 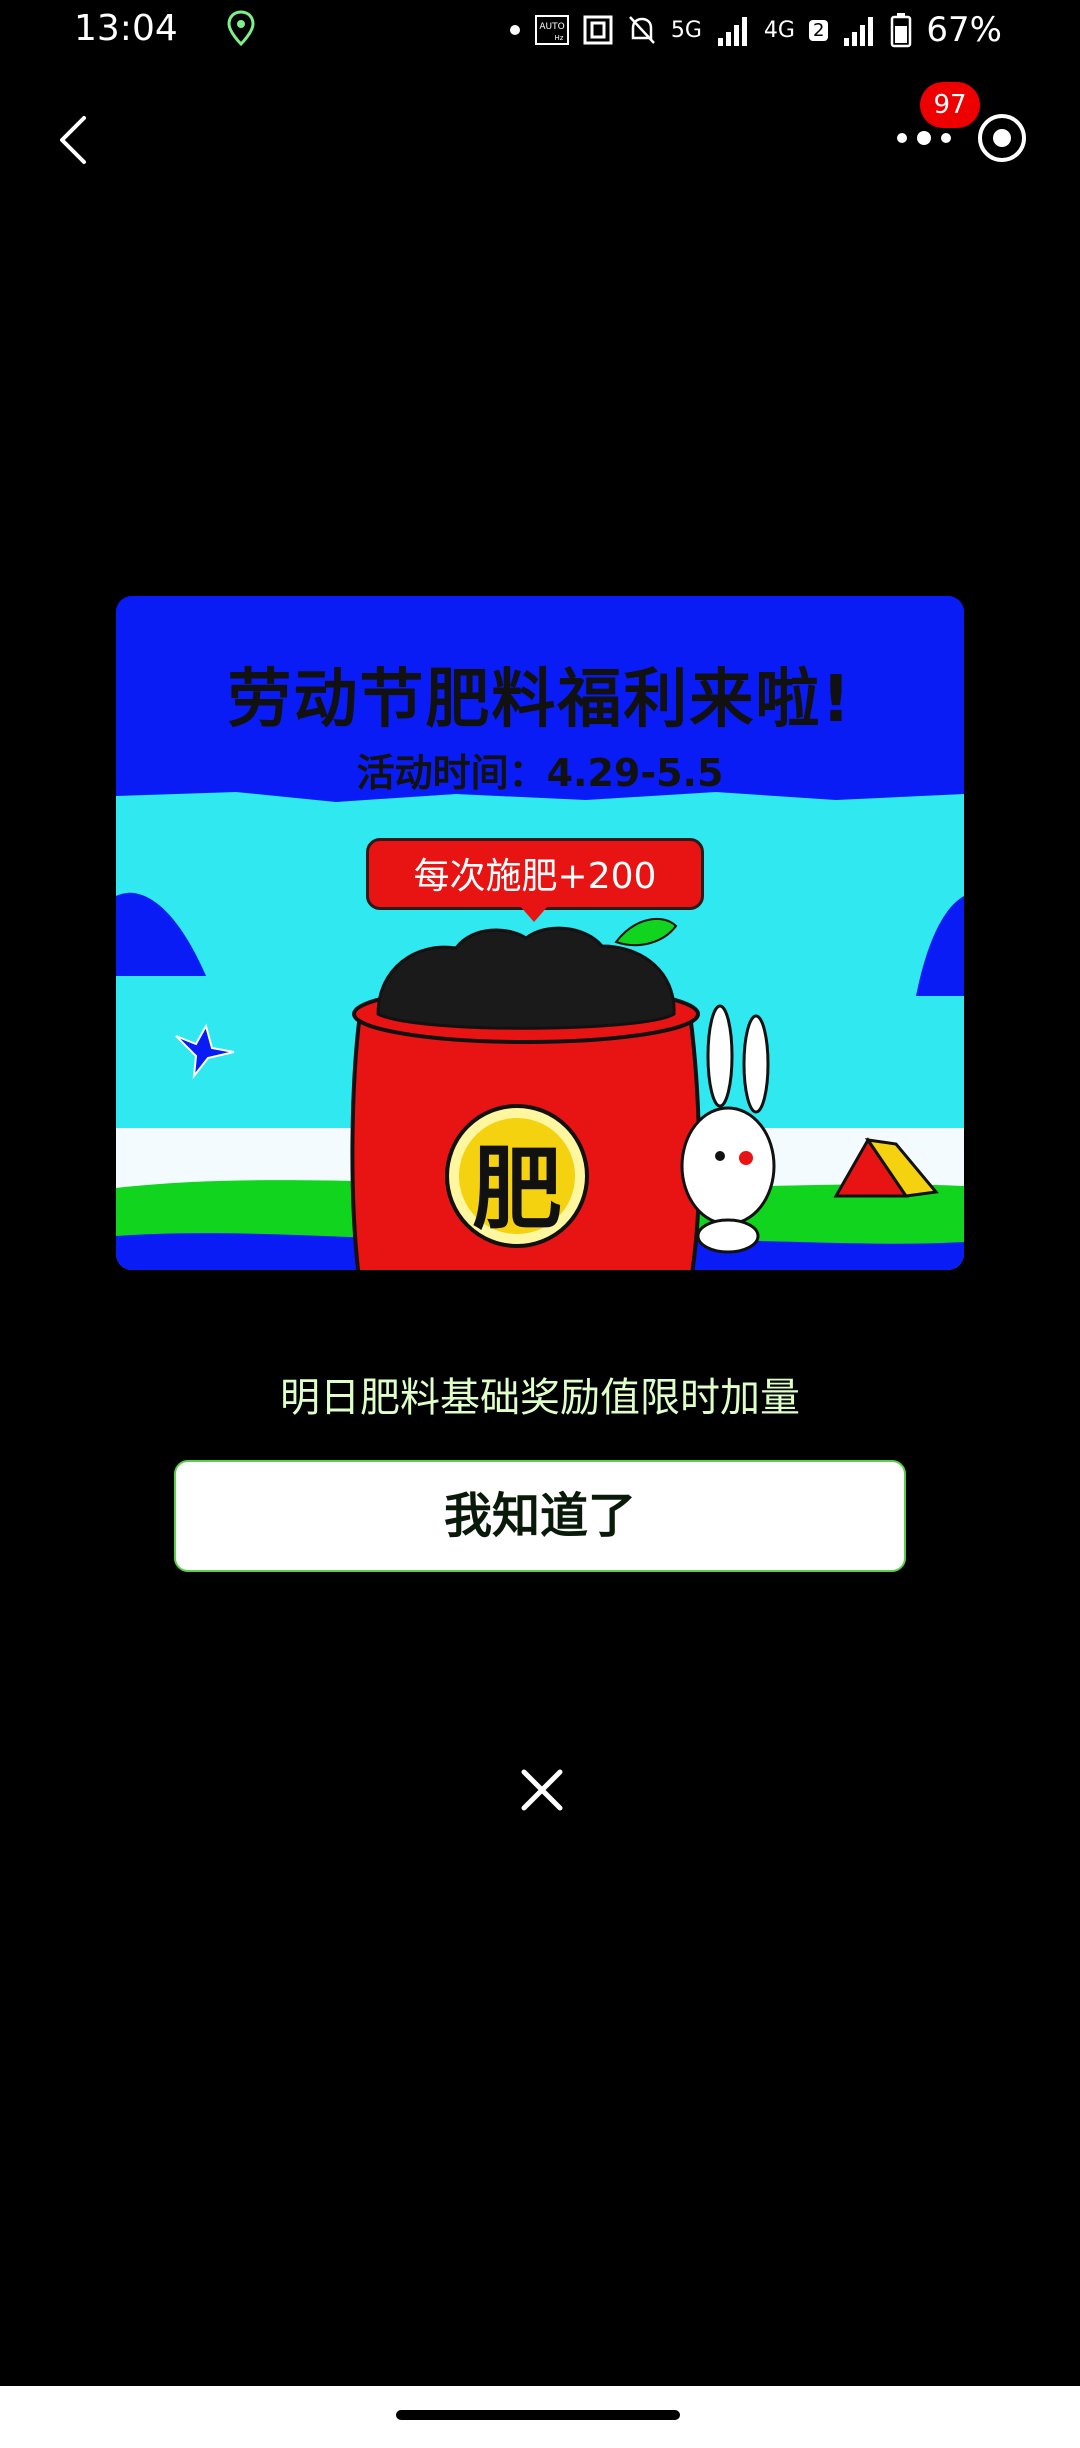 I want to click on signal-icon-sim1, so click(x=732, y=31).